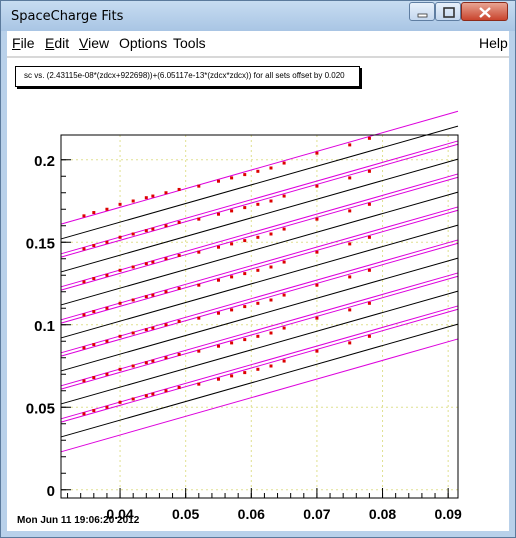 This screenshot has width=516, height=538. I want to click on menu-file-label: ile, so click(27, 43).